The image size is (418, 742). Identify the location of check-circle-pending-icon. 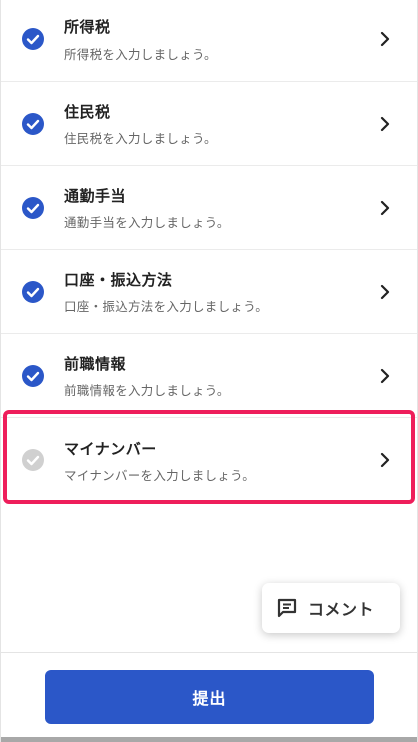
(33, 460).